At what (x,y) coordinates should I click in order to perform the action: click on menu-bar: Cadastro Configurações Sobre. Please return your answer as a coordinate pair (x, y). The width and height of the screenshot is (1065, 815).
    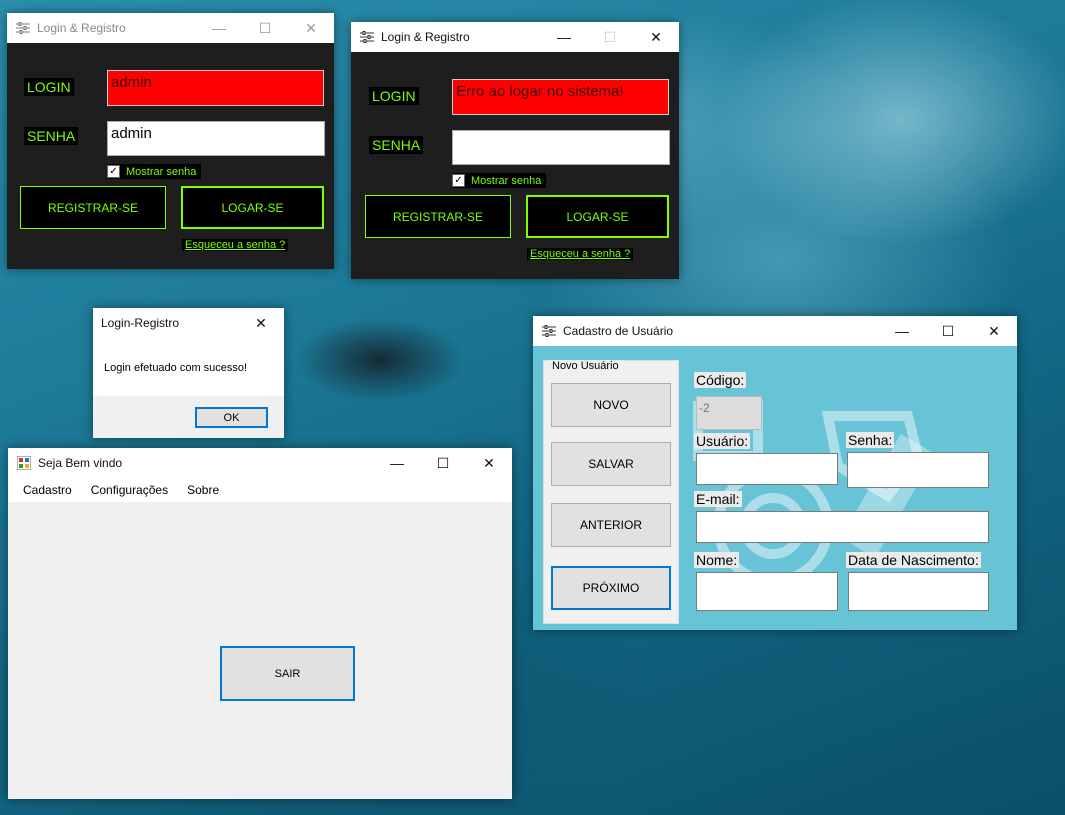
    Looking at the image, I should click on (260, 490).